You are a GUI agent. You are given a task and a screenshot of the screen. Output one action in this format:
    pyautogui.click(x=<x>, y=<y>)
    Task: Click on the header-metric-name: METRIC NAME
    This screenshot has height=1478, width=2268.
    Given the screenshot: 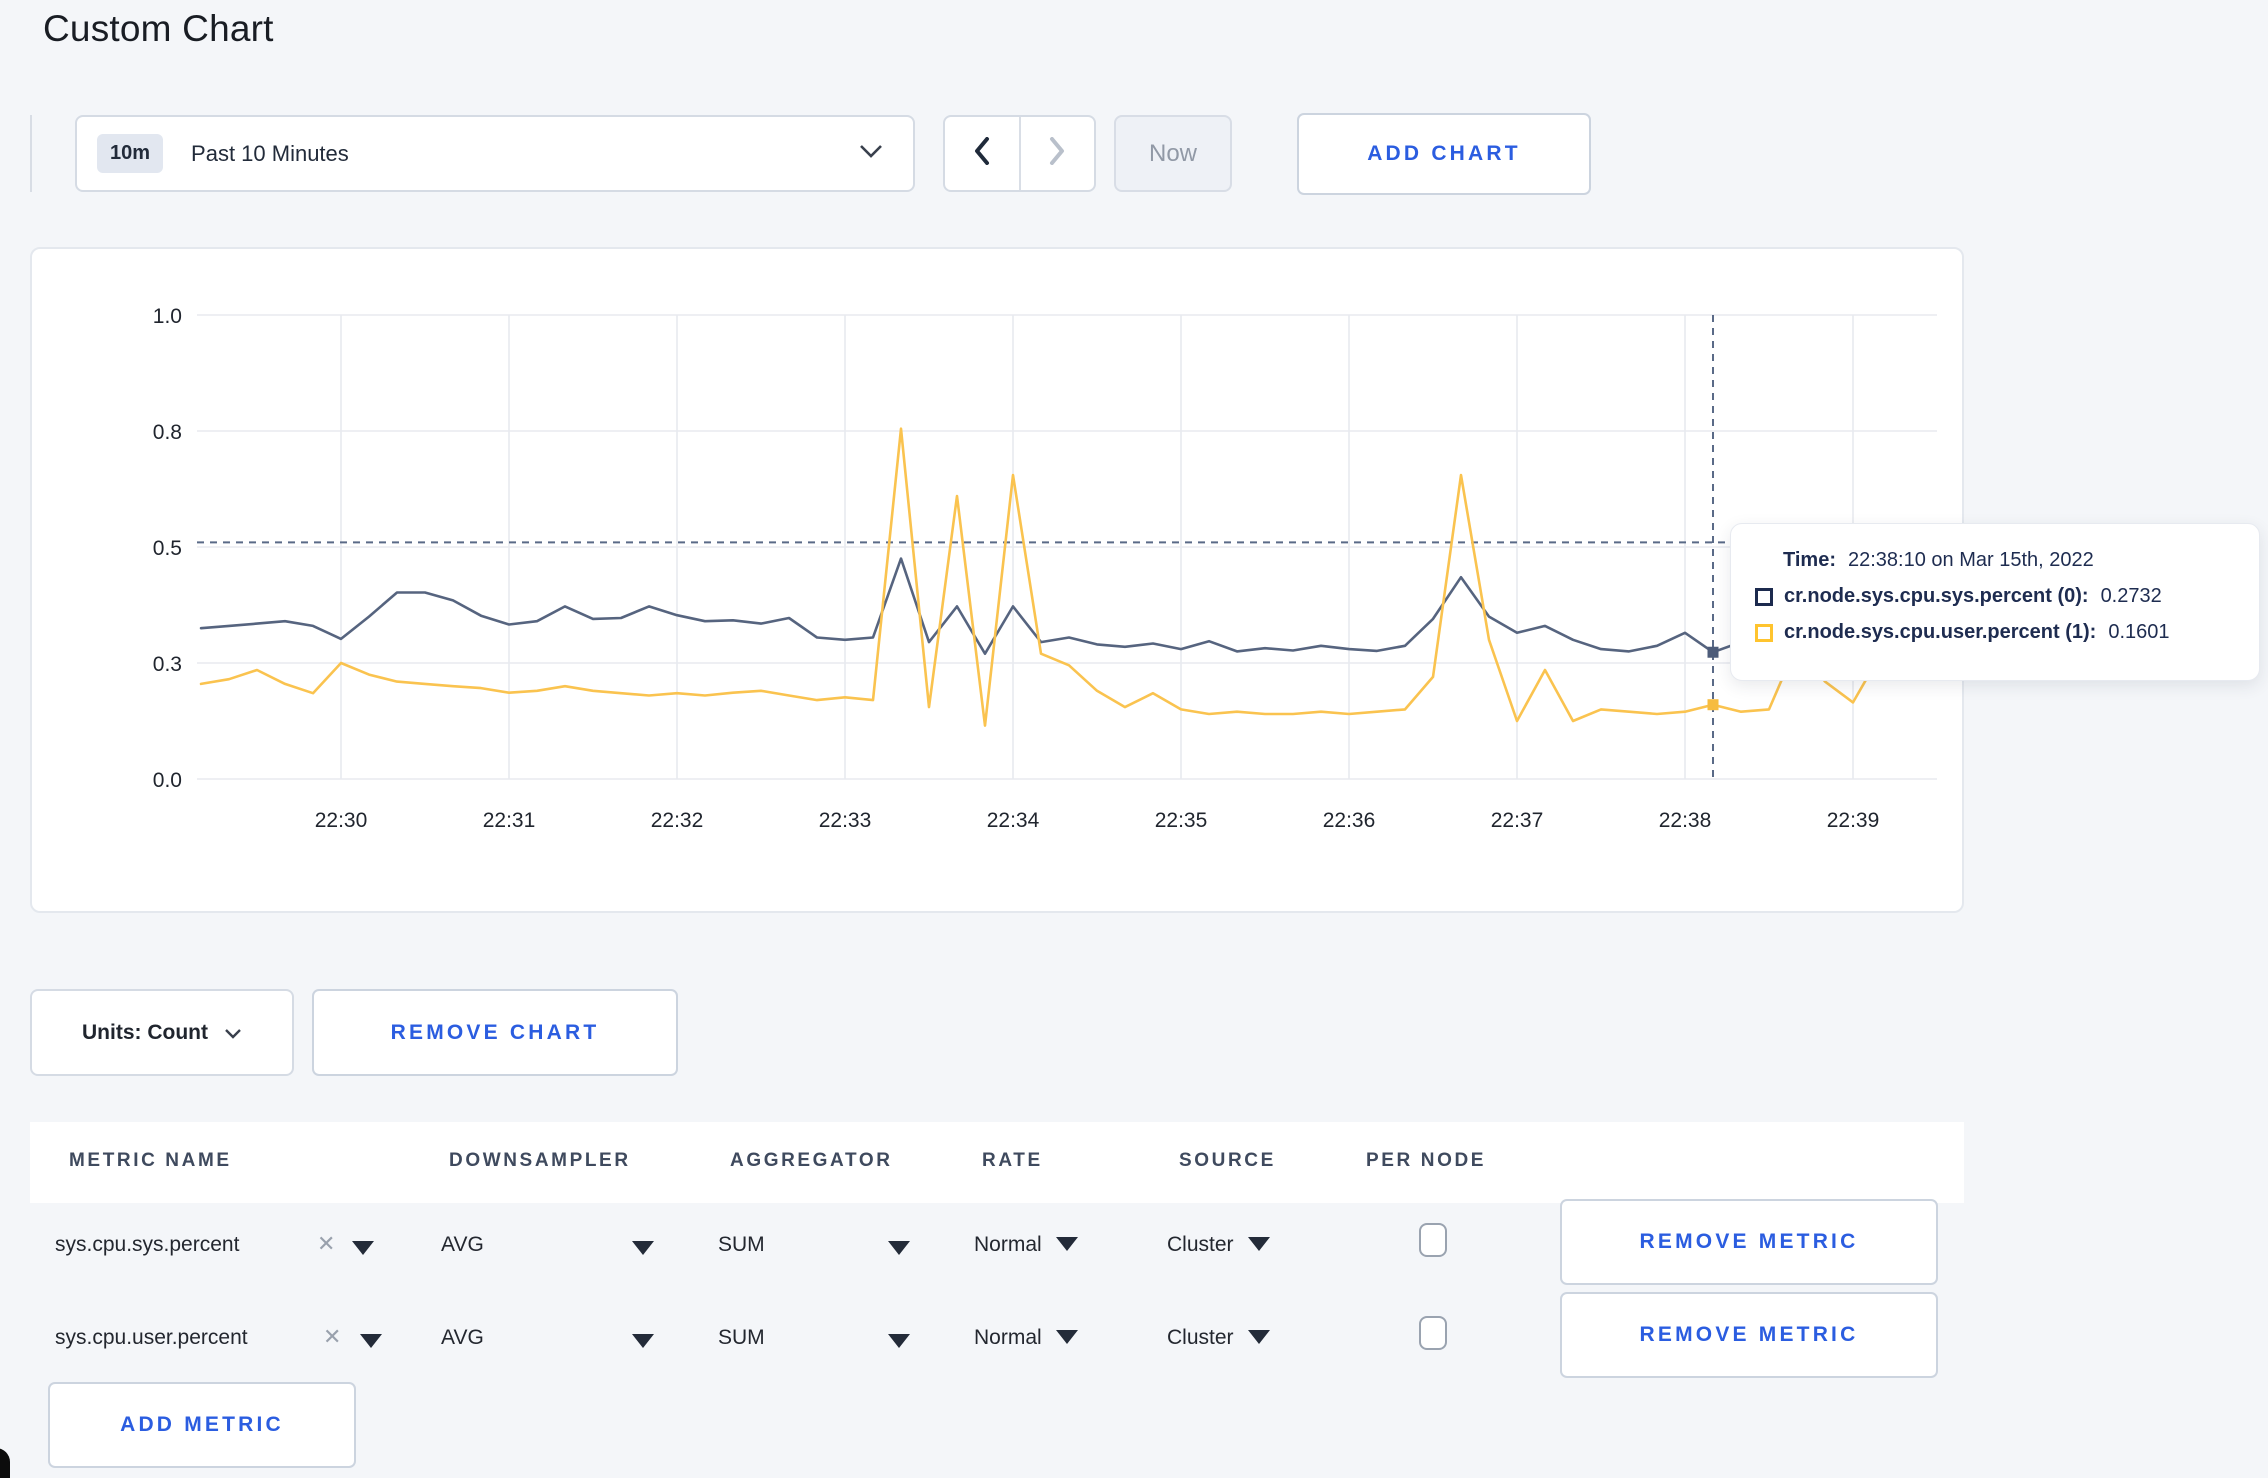 What is the action you would take?
    pyautogui.click(x=150, y=1160)
    